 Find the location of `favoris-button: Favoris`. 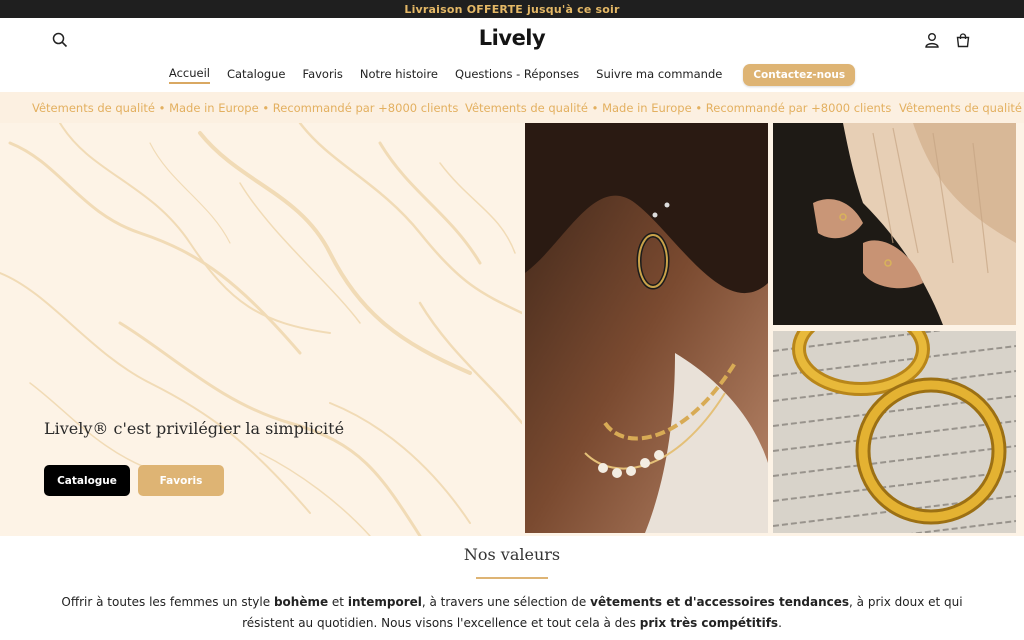

favoris-button: Favoris is located at coordinates (181, 480).